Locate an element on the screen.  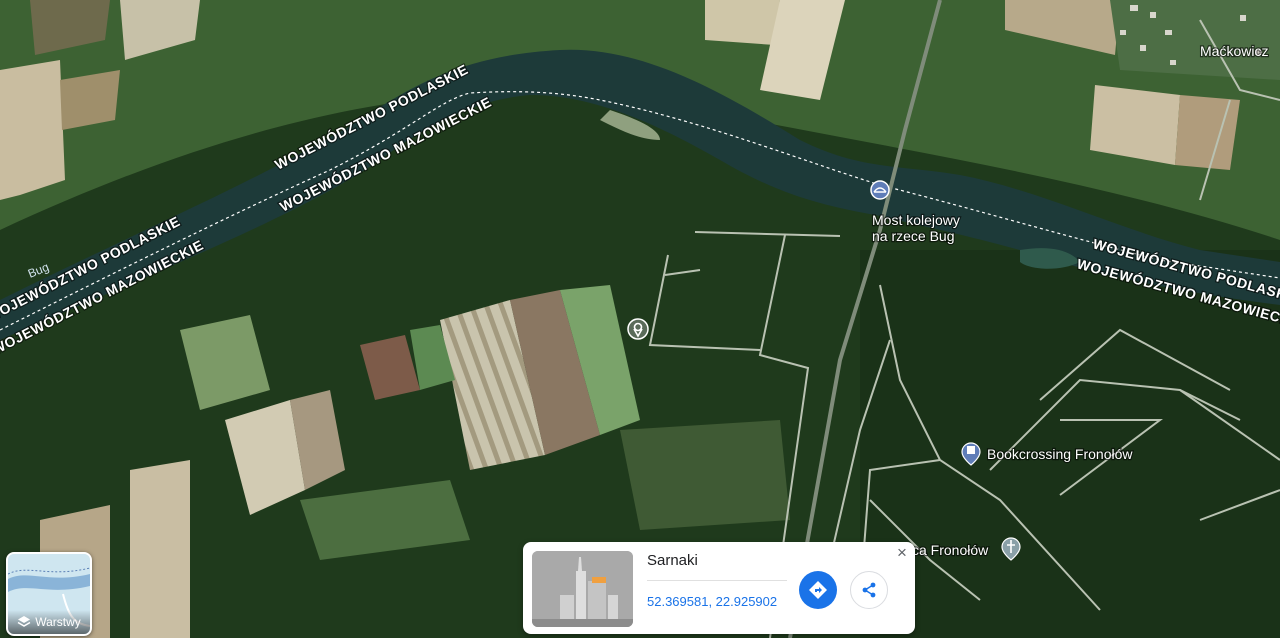
bookcrossing-label: Bookcrossing Fronołów is located at coordinates (1060, 454).